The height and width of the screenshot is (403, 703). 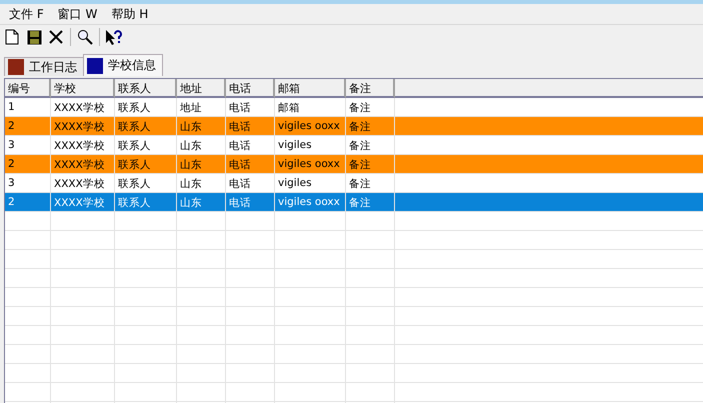 What do you see at coordinates (28, 202) in the screenshot?
I see `table-cell: 2` at bounding box center [28, 202].